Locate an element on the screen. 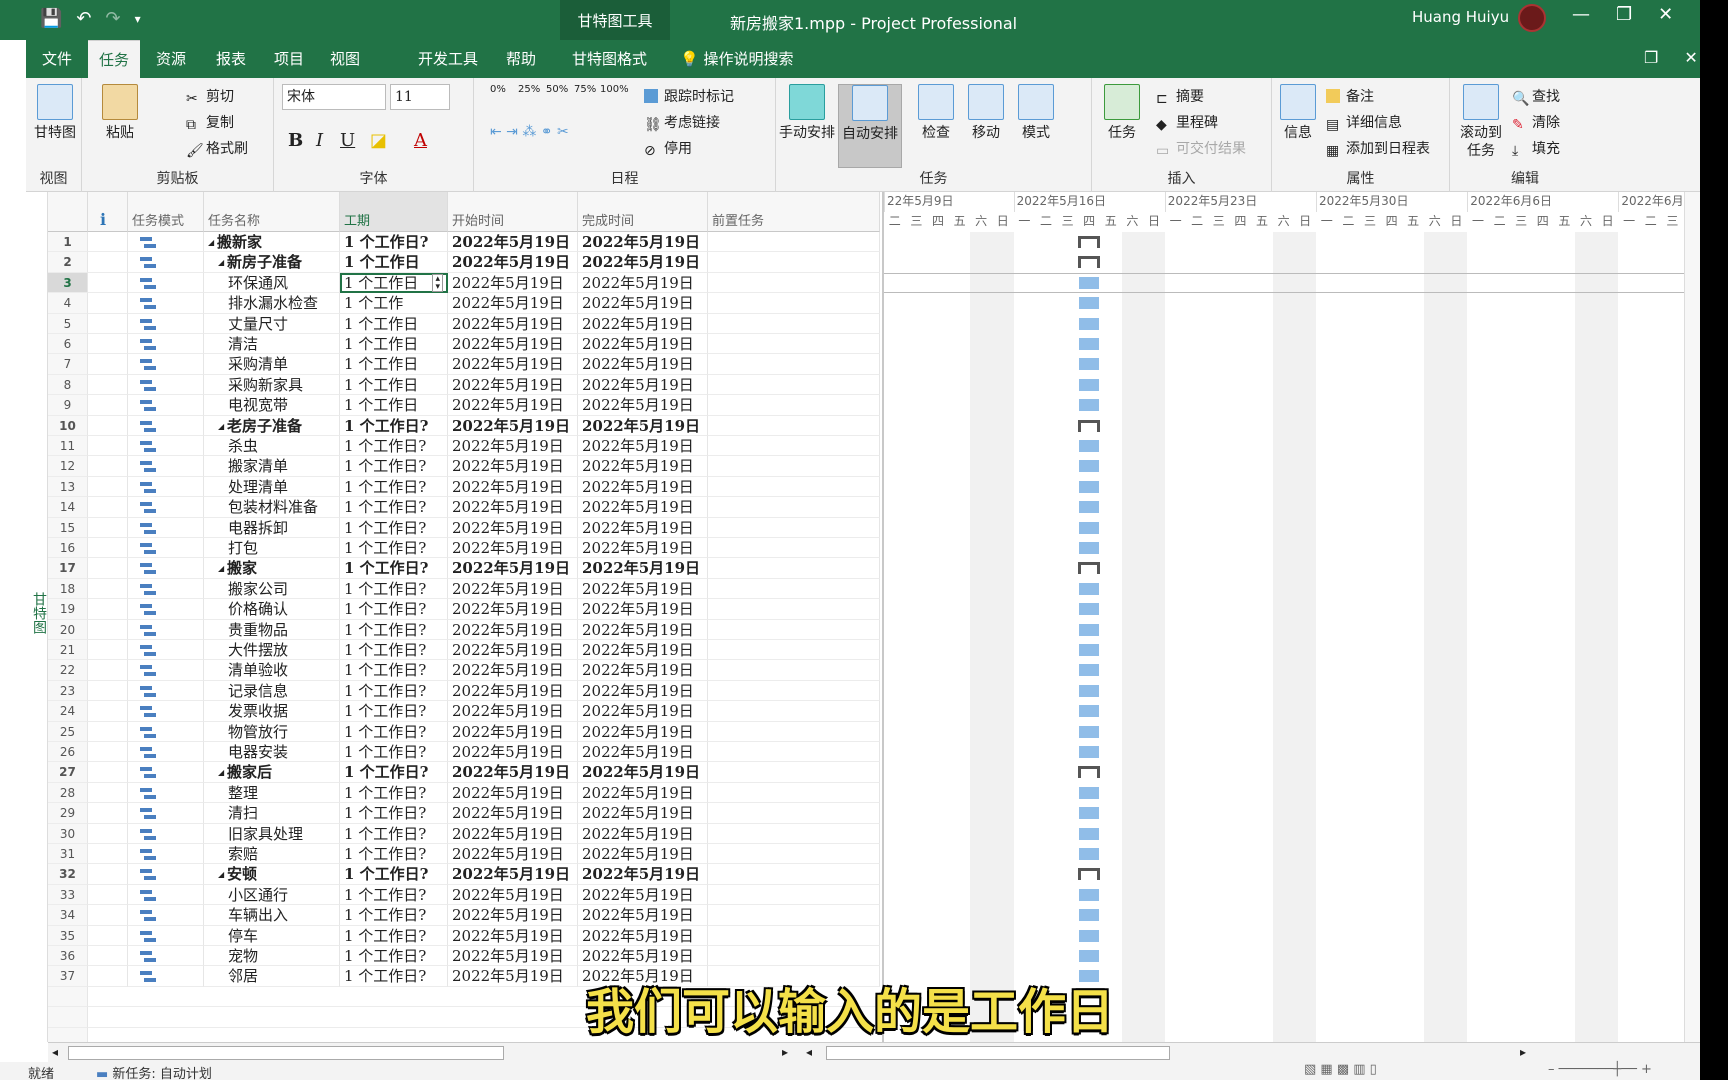  row-number: 14 is located at coordinates (68, 507).